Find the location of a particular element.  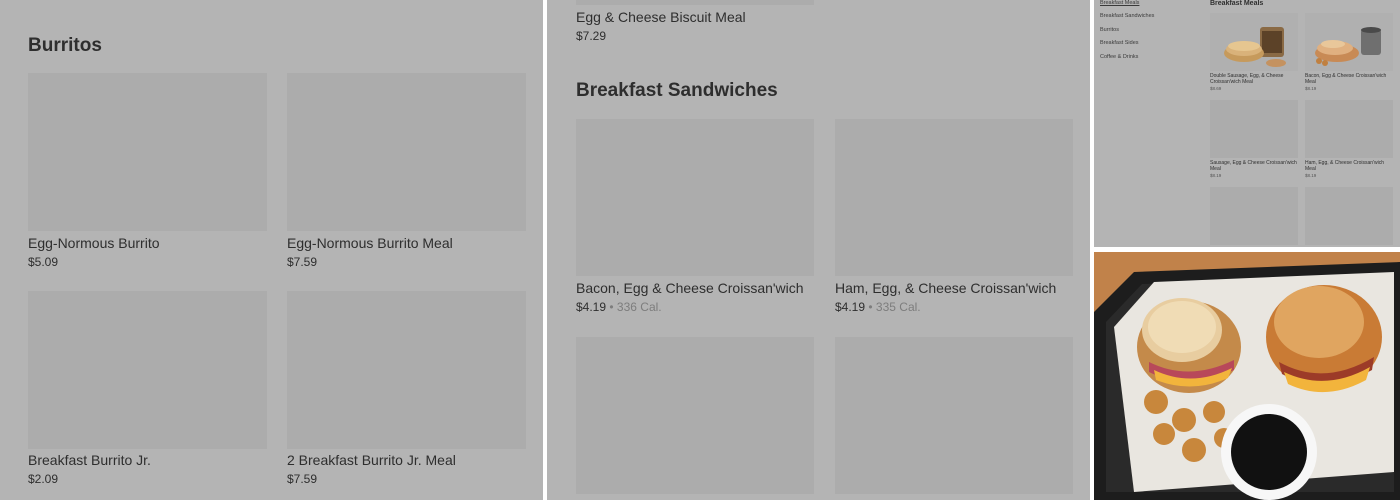

section-title-burritos: Burritos is located at coordinates (65, 45).